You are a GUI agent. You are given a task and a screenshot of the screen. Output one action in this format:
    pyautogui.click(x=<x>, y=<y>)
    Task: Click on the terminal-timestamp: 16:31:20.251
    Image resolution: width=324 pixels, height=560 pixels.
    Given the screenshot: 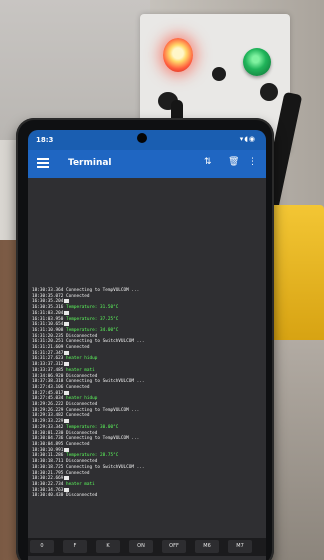 What is the action you would take?
    pyautogui.click(x=48, y=342)
    